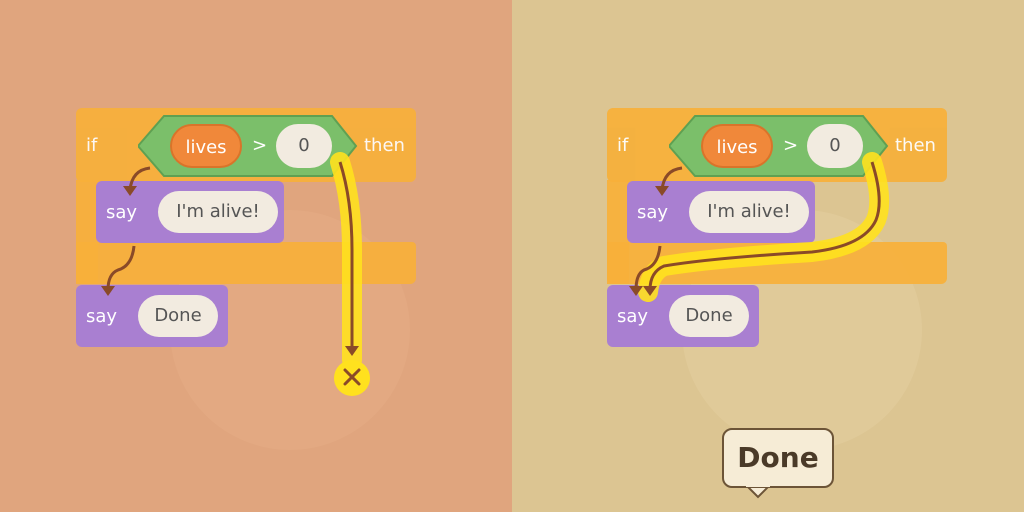 This screenshot has width=1024, height=512. I want to click on speech-bubble: Done, so click(778, 458).